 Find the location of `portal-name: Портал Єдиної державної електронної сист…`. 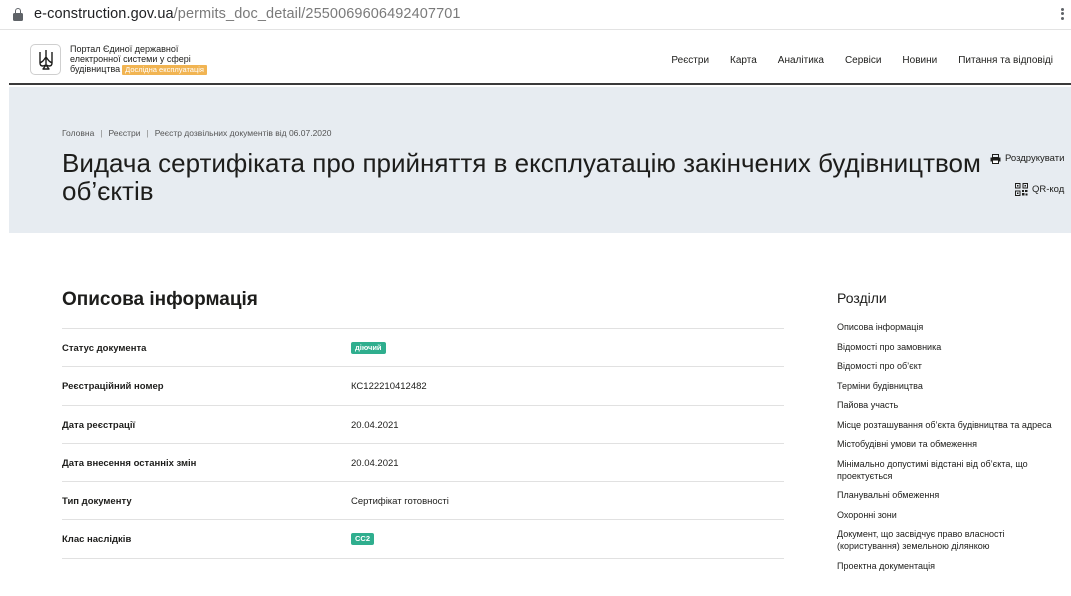

portal-name: Портал Єдиної державної електронної сист… is located at coordinates (138, 59).